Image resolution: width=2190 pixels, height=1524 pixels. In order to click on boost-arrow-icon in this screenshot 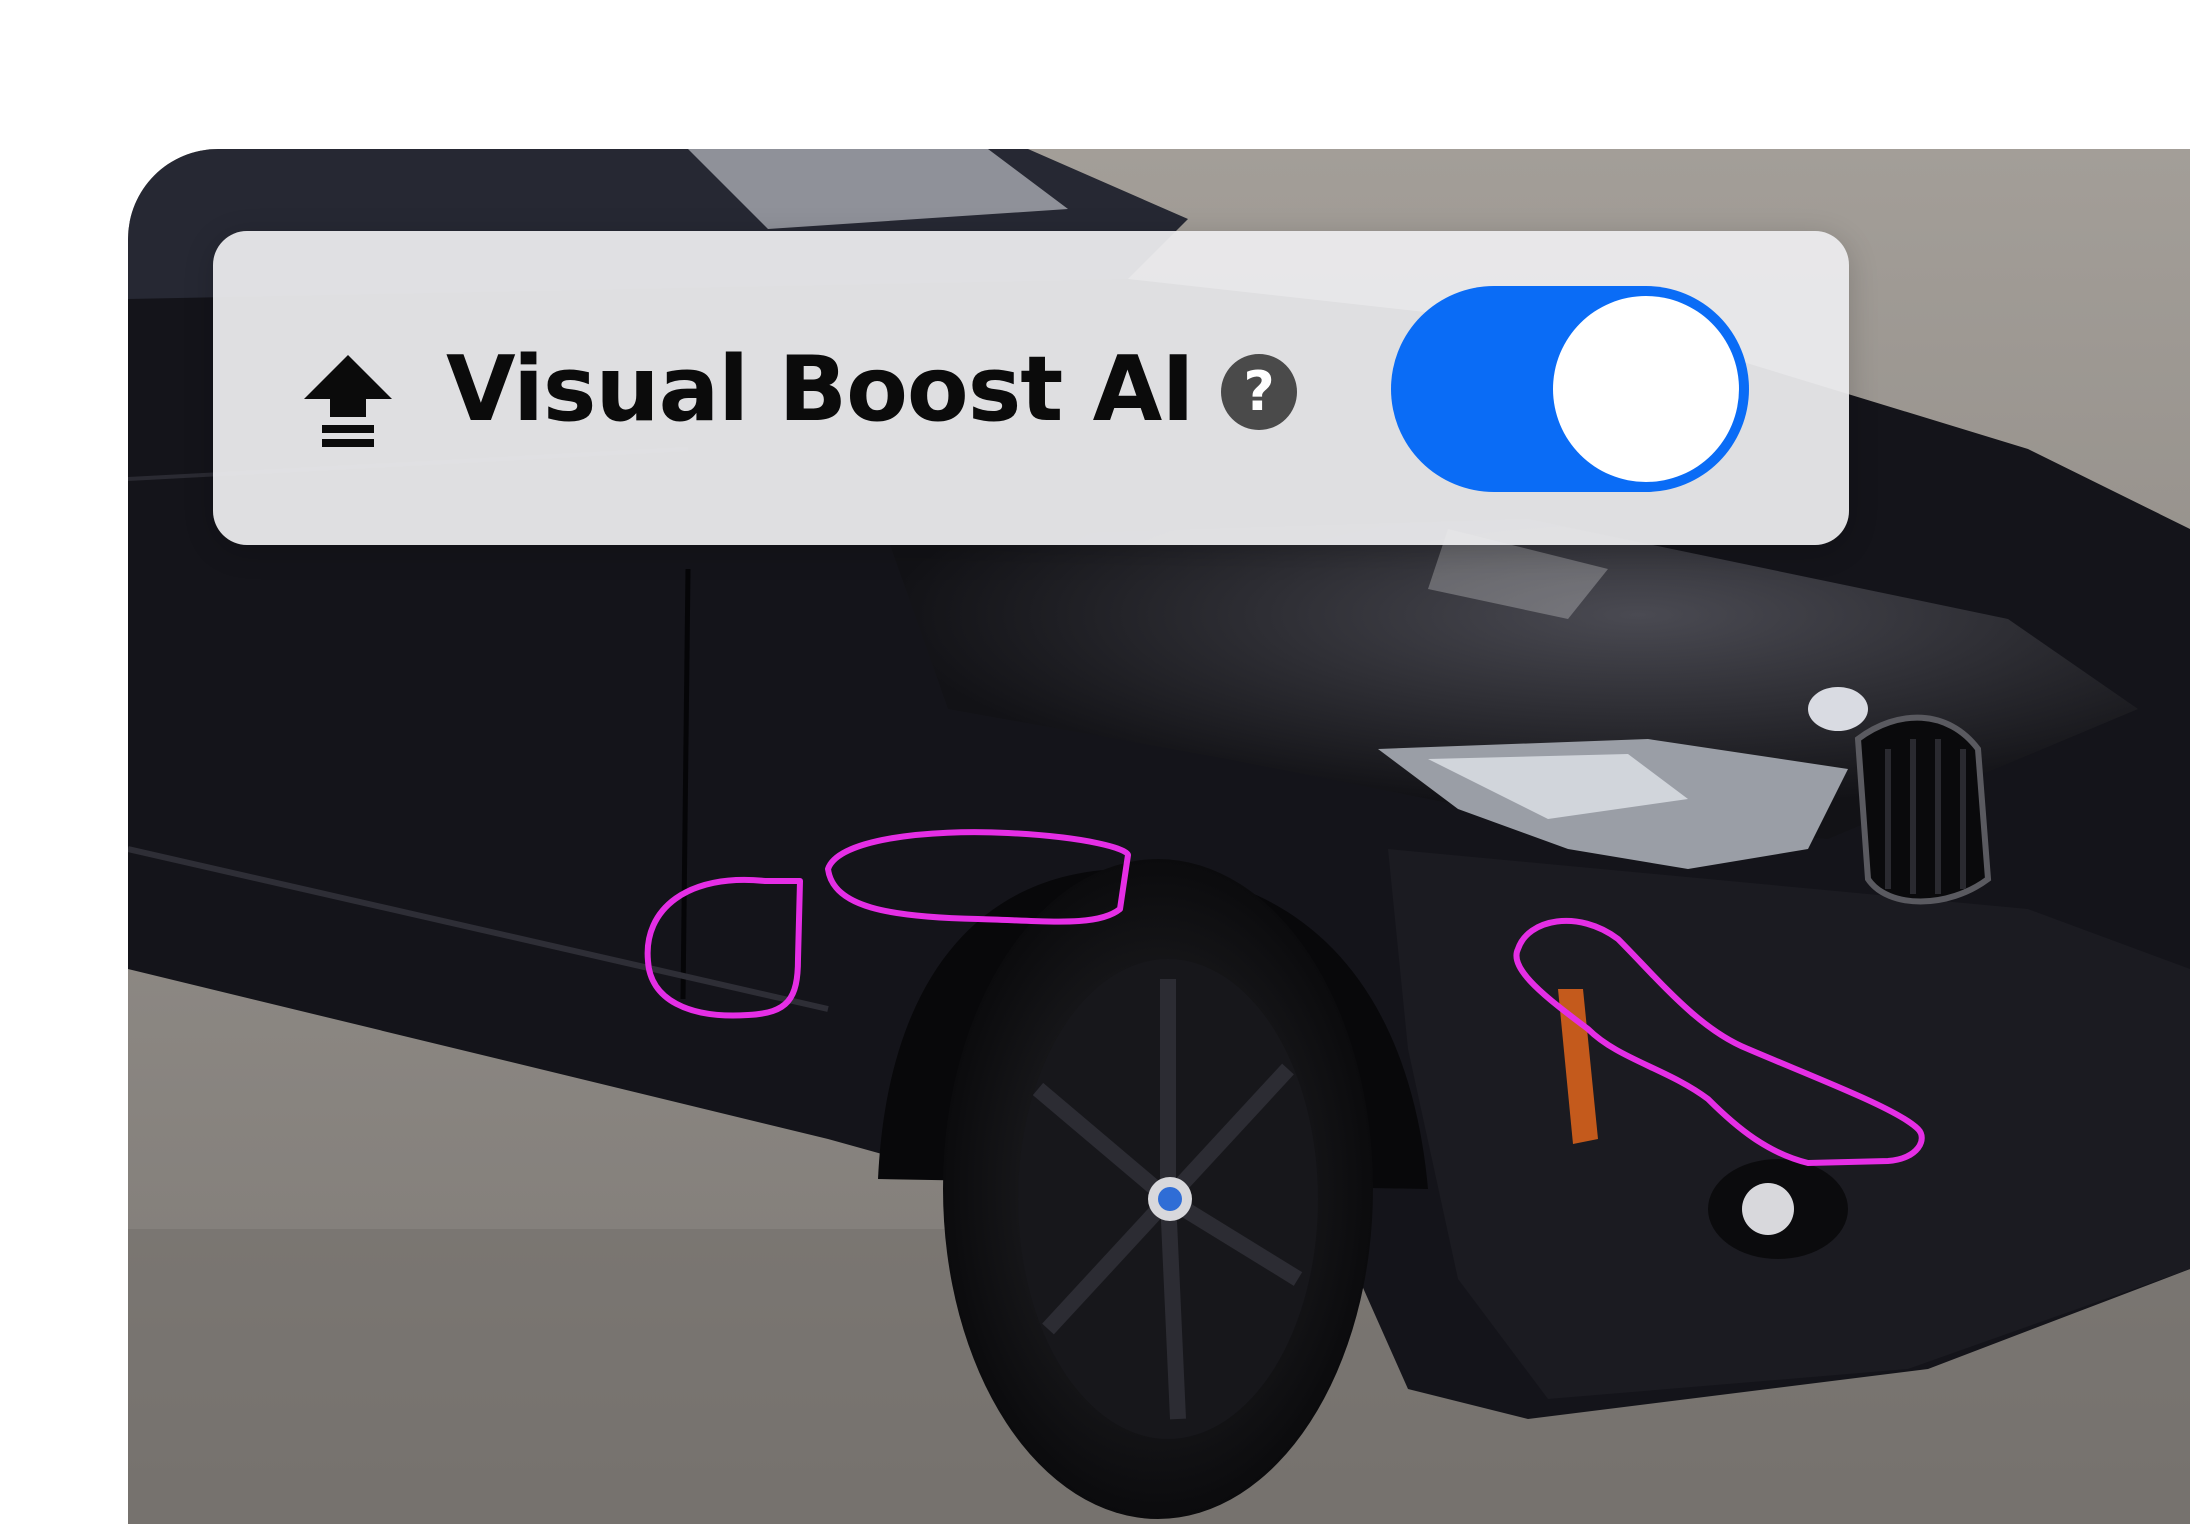, I will do `click(348, 401)`.